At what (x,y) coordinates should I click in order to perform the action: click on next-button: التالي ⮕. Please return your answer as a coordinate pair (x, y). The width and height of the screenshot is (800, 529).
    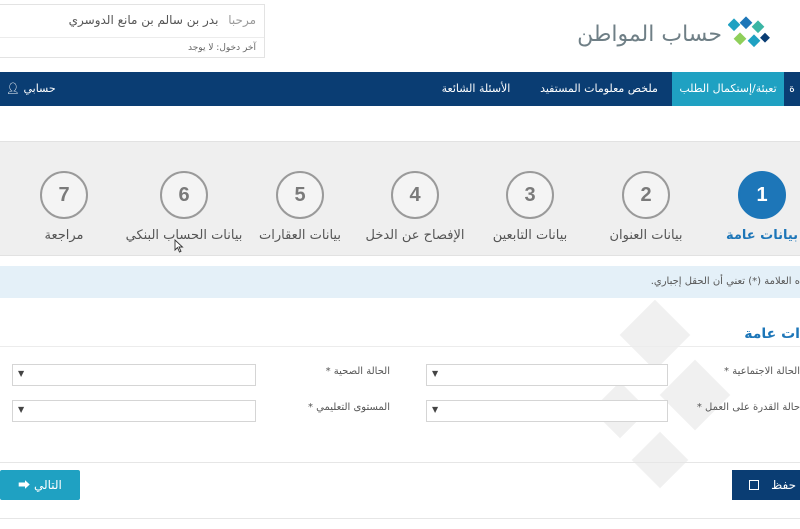
    Looking at the image, I should click on (40, 485).